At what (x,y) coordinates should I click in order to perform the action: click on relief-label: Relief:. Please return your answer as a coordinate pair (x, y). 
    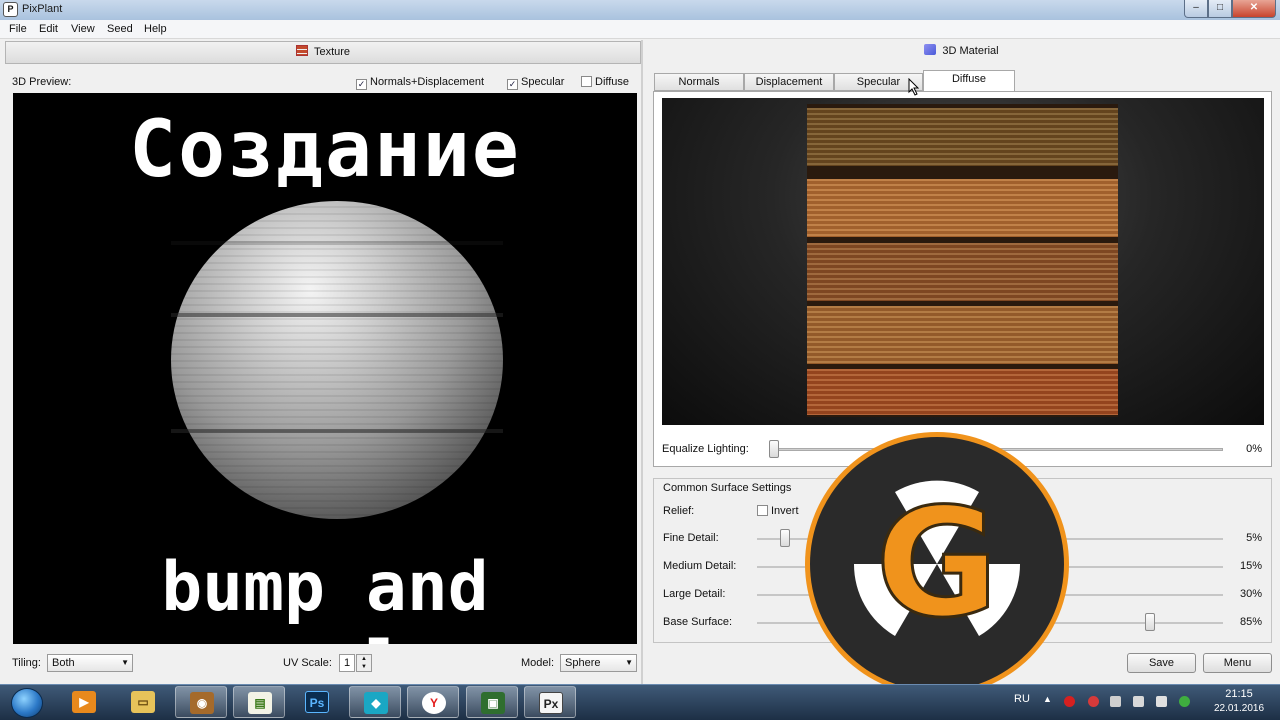
    Looking at the image, I should click on (679, 511).